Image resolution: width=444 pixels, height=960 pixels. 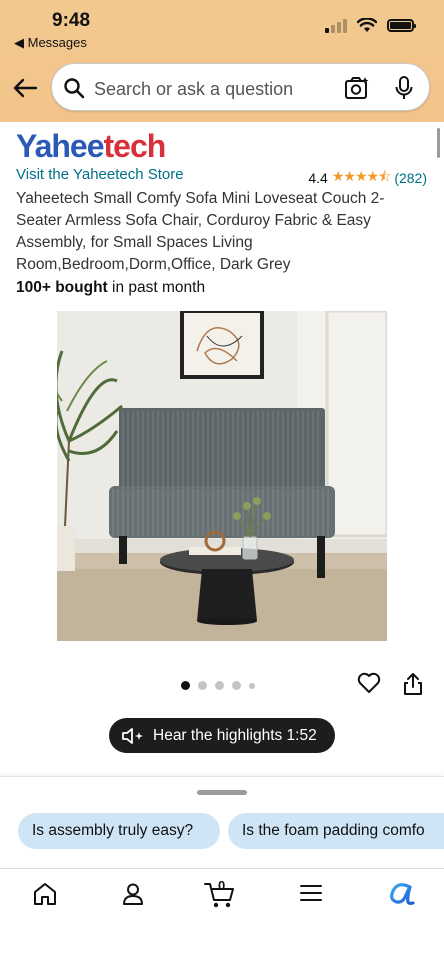 What do you see at coordinates (401, 894) in the screenshot?
I see `rufus-icon` at bounding box center [401, 894].